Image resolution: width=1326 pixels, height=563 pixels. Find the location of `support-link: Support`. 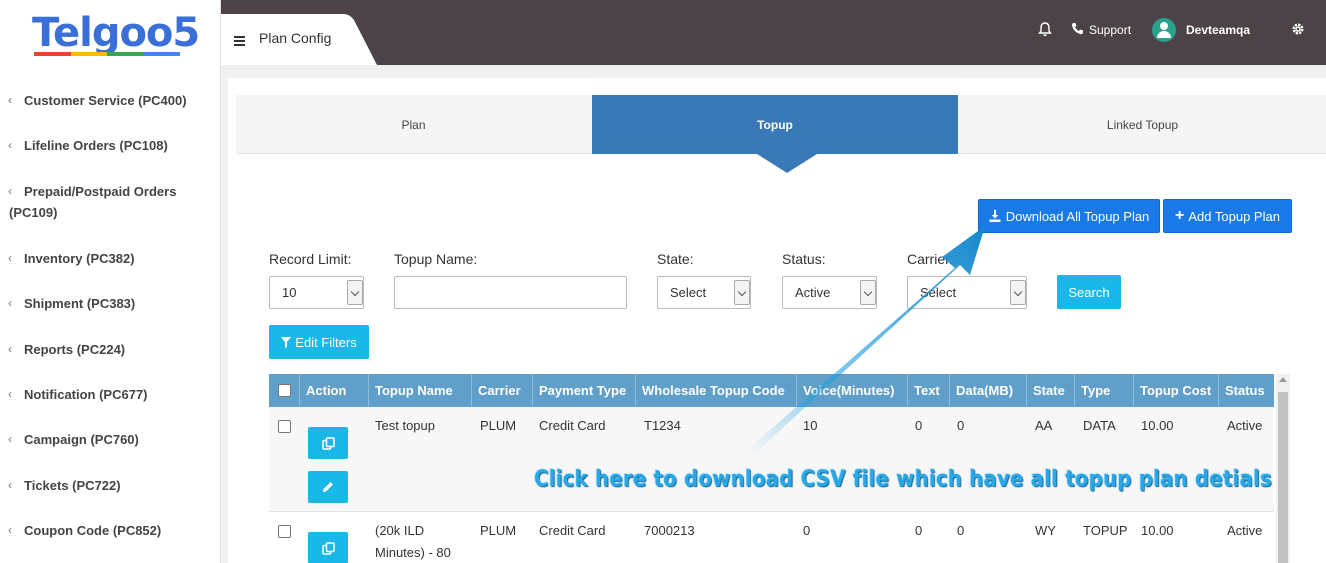

support-link: Support is located at coordinates (1110, 30).